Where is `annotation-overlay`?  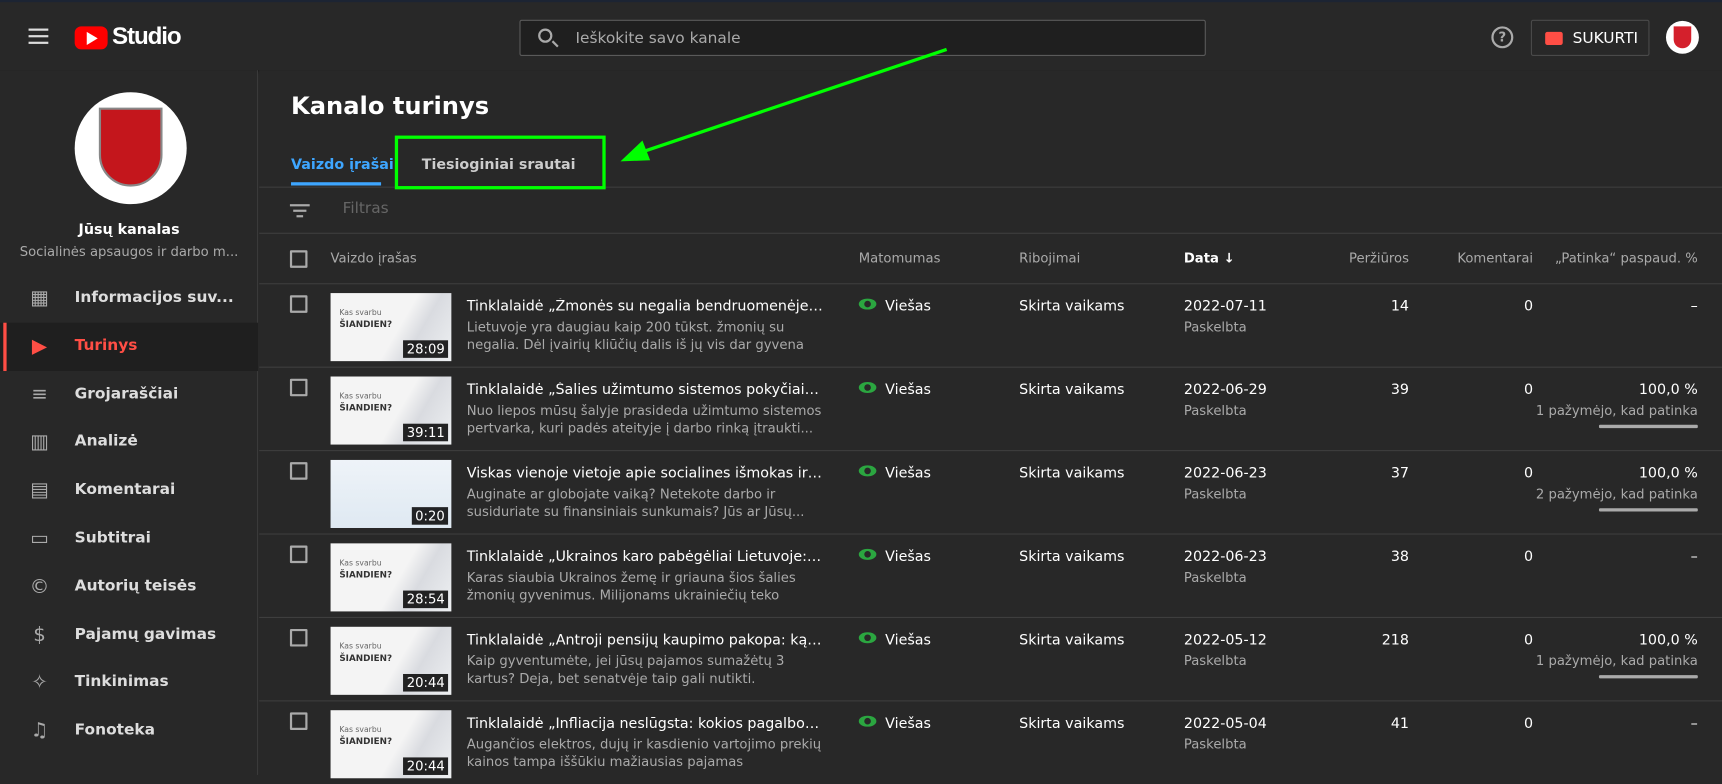
annotation-overlay is located at coordinates (671, 118).